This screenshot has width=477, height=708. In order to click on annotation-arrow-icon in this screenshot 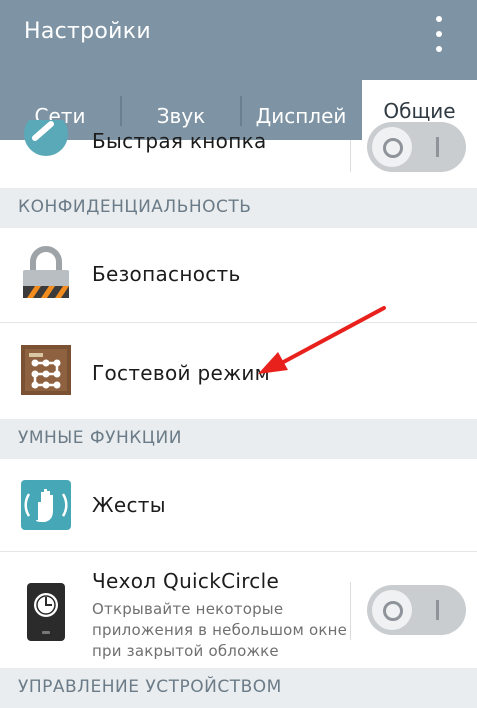, I will do `click(322, 340)`.